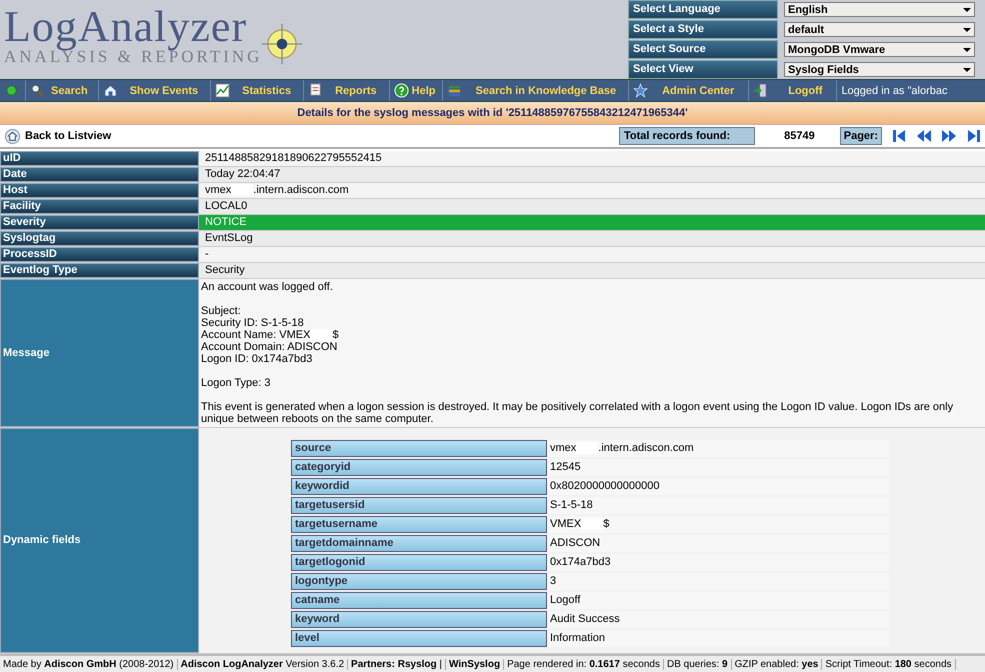 This screenshot has height=672, width=985. Describe the element at coordinates (99, 158) in the screenshot. I see `field-label: uID` at that location.